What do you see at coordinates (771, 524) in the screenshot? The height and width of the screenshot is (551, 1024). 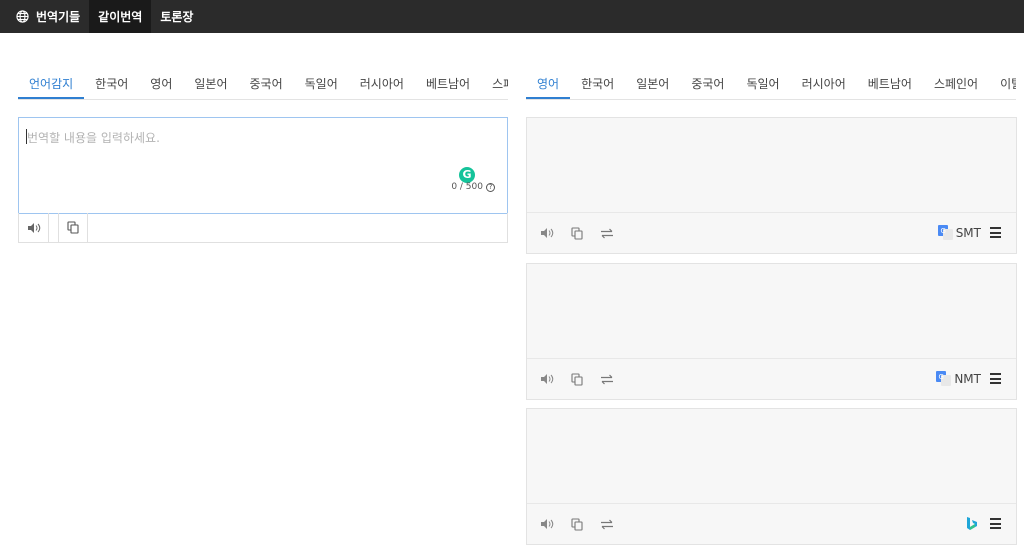 I see `output-toolbar-bing` at bounding box center [771, 524].